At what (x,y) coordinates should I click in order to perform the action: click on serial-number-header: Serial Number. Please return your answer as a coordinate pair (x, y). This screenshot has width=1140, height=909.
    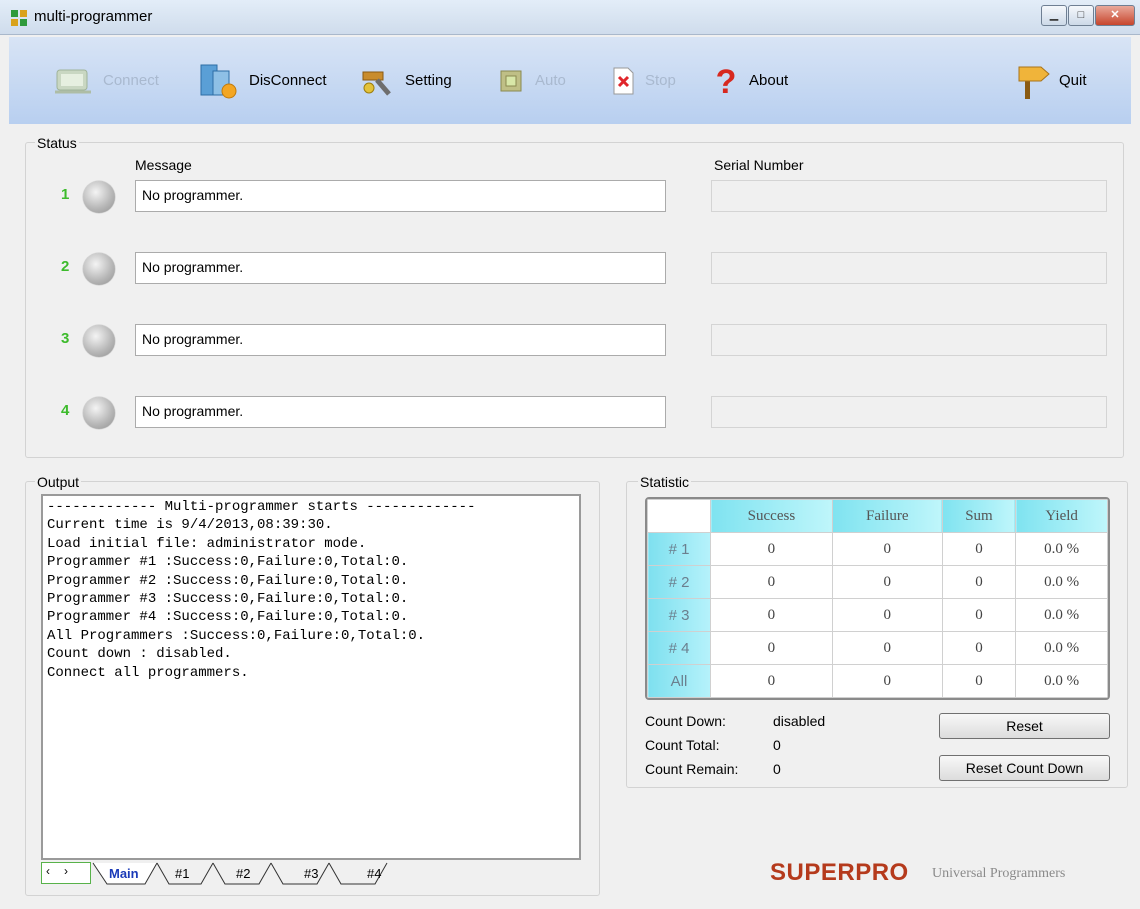
    Looking at the image, I should click on (759, 165).